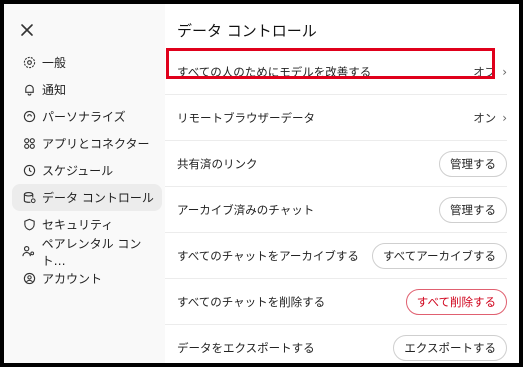 Image resolution: width=523 pixels, height=367 pixels. What do you see at coordinates (96, 144) in the screenshot?
I see `sidebar-item-label: アプリとコネクター` at bounding box center [96, 144].